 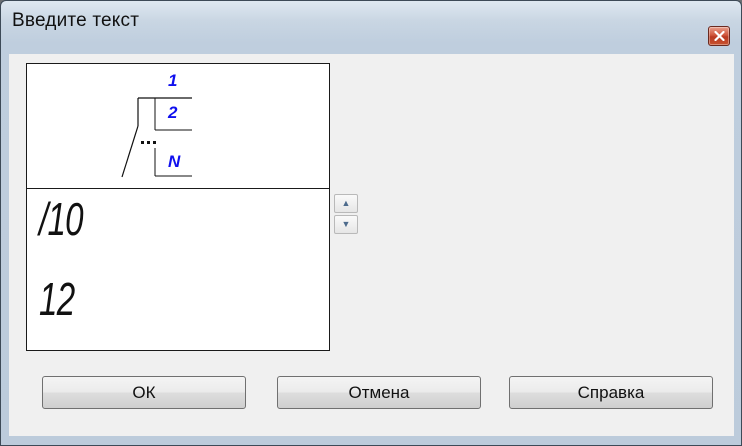 I want to click on ok-button: ОК, so click(x=144, y=392).